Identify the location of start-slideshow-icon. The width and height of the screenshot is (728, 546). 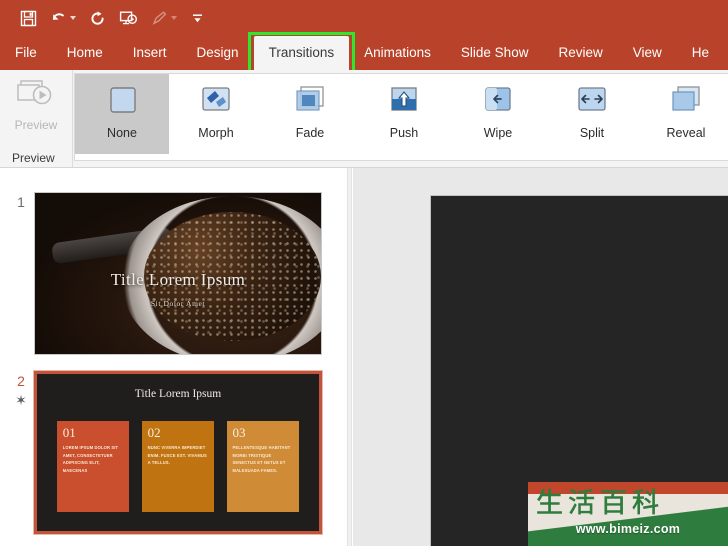
(128, 17).